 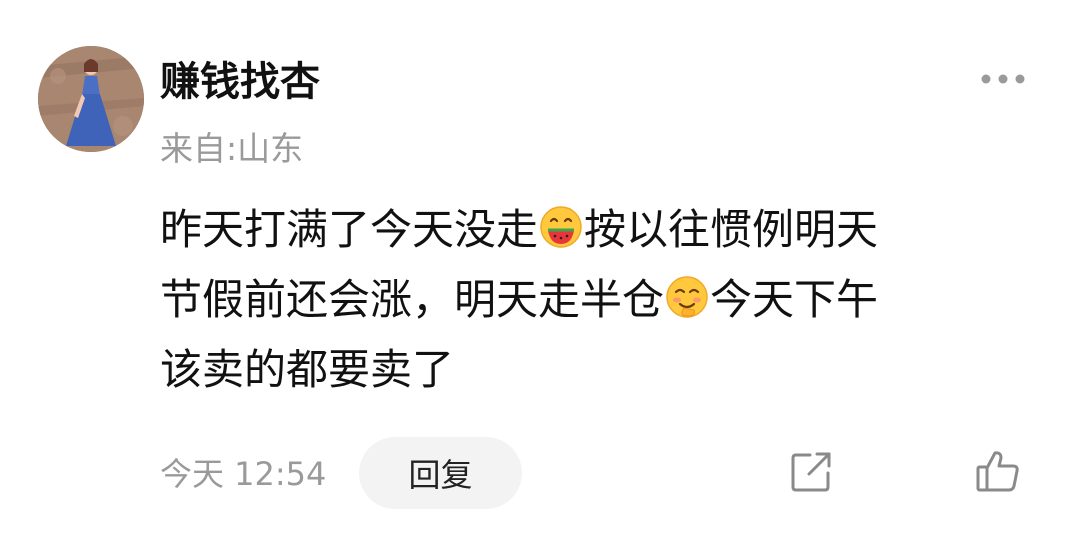 I want to click on reply-button: 回复, so click(x=440, y=473).